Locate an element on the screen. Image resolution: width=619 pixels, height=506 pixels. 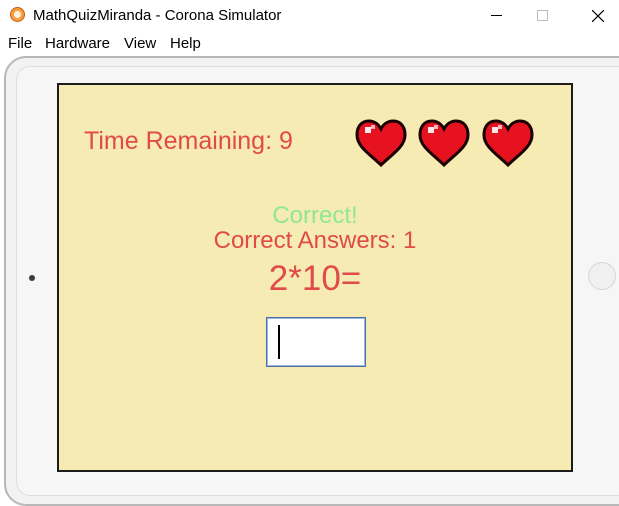
maximize-button is located at coordinates (542, 15).